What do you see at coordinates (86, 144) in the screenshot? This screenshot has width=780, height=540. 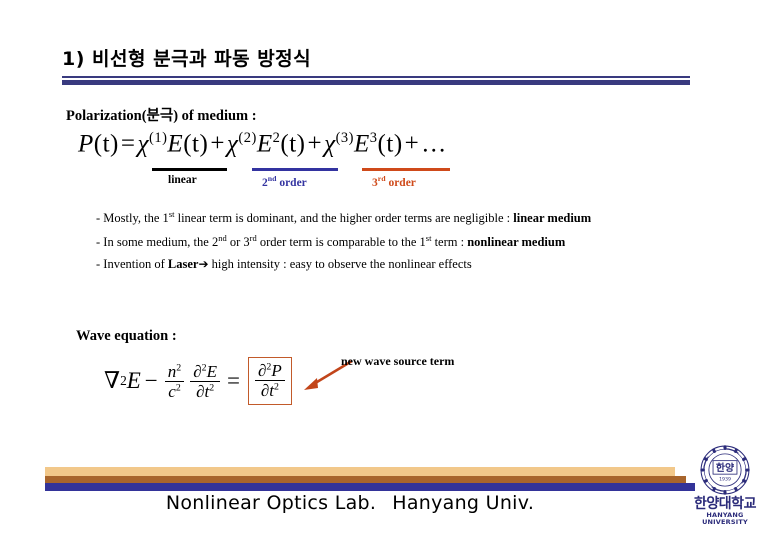 I see `equation-lhs: P` at bounding box center [86, 144].